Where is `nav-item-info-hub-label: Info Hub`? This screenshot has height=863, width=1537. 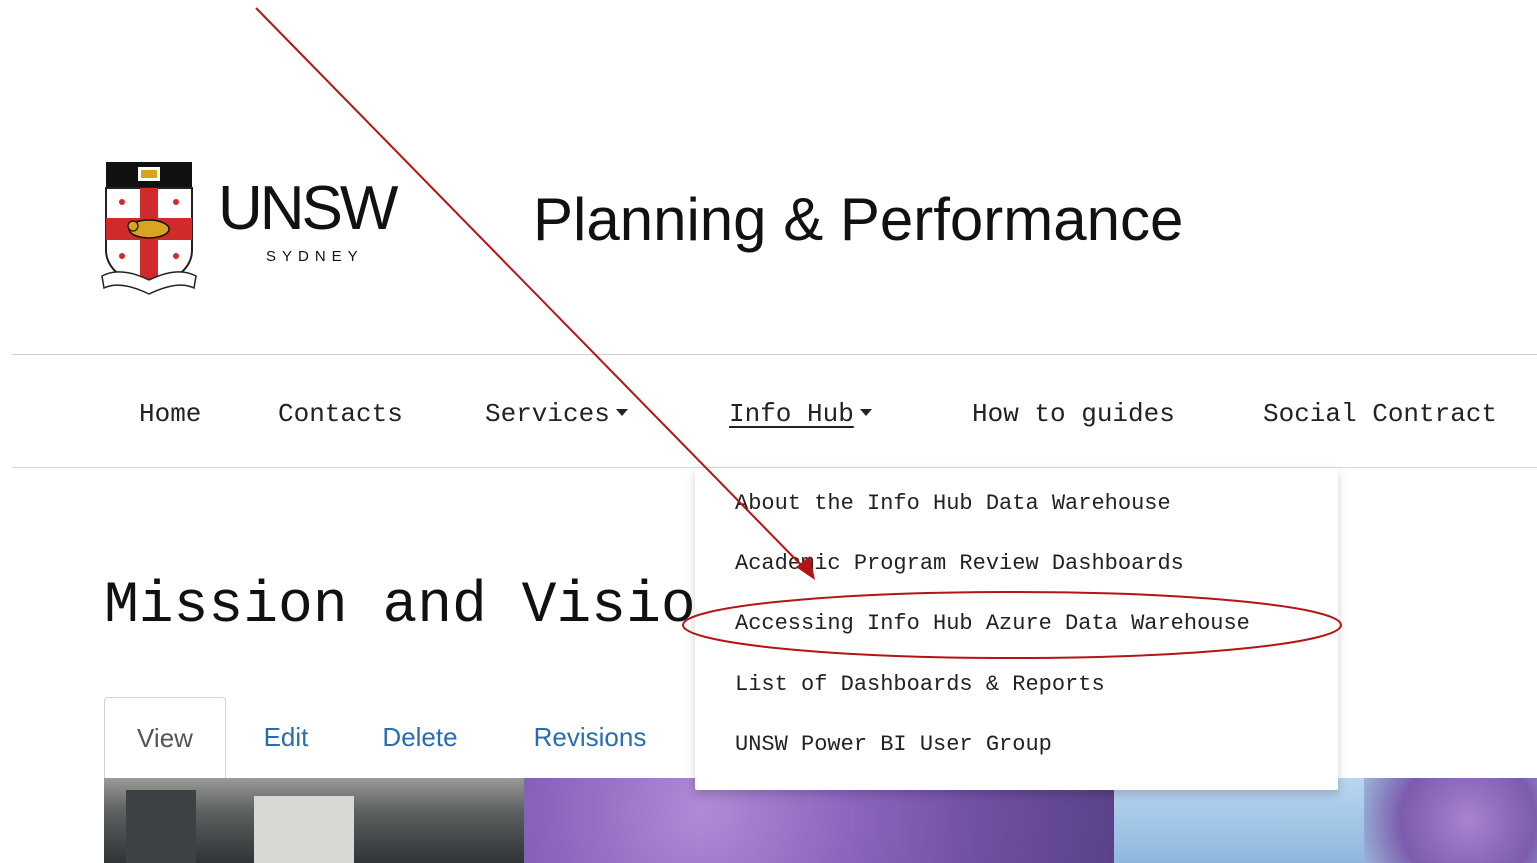 nav-item-info-hub-label: Info Hub is located at coordinates (791, 414).